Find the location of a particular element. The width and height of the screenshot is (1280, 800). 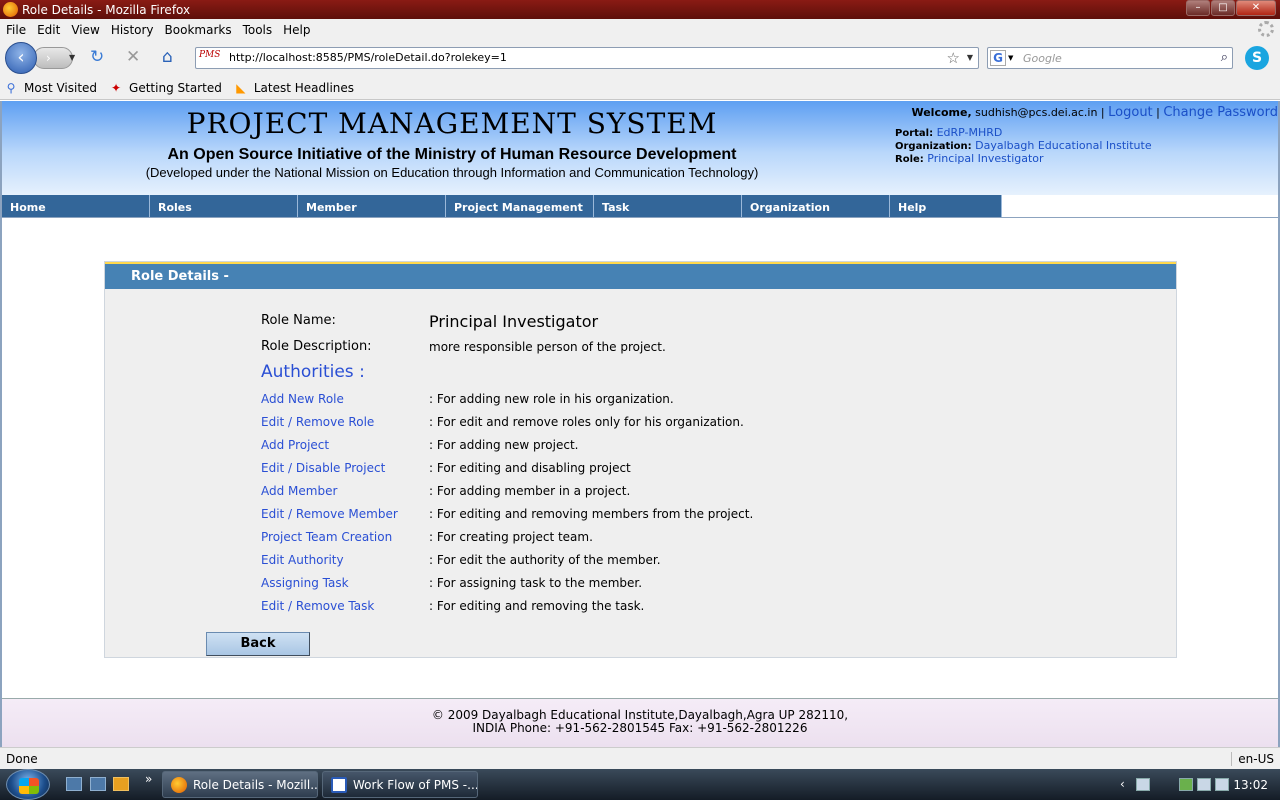

window-controls: – □ ✕ is located at coordinates (1231, 8).